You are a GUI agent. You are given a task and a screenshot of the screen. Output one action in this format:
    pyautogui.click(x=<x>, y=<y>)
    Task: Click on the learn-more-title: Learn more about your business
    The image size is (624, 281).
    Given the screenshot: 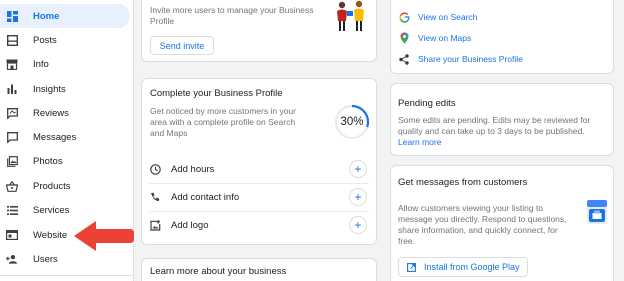 What is the action you would take?
    pyautogui.click(x=218, y=271)
    